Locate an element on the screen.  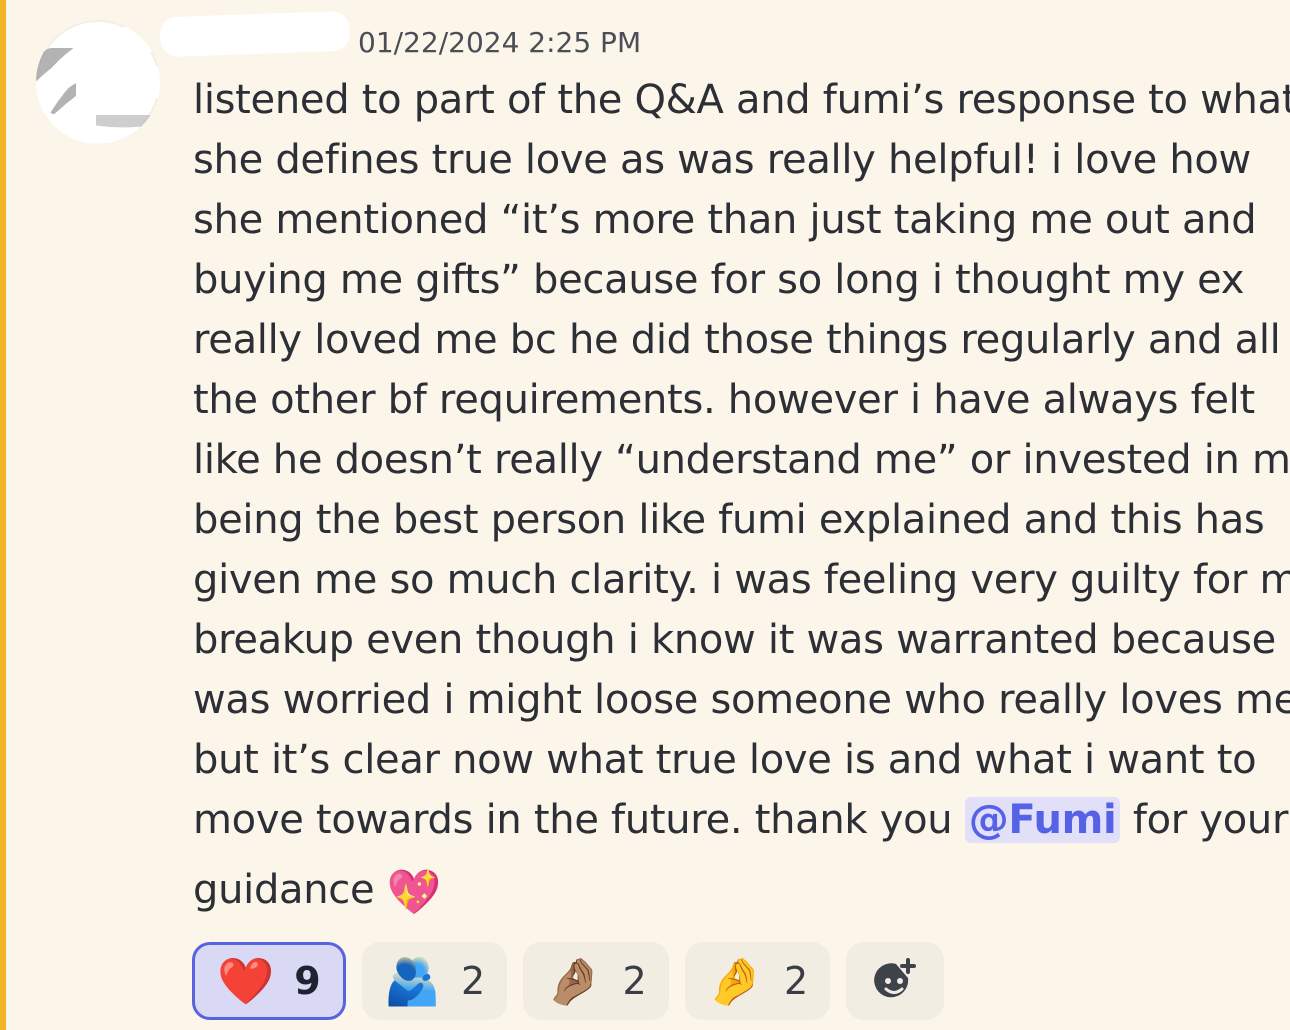
reactions-bar: ❤️ 9 🫂 2 🤌🏽 2 🤌 2 is located at coordinates (568, 981).